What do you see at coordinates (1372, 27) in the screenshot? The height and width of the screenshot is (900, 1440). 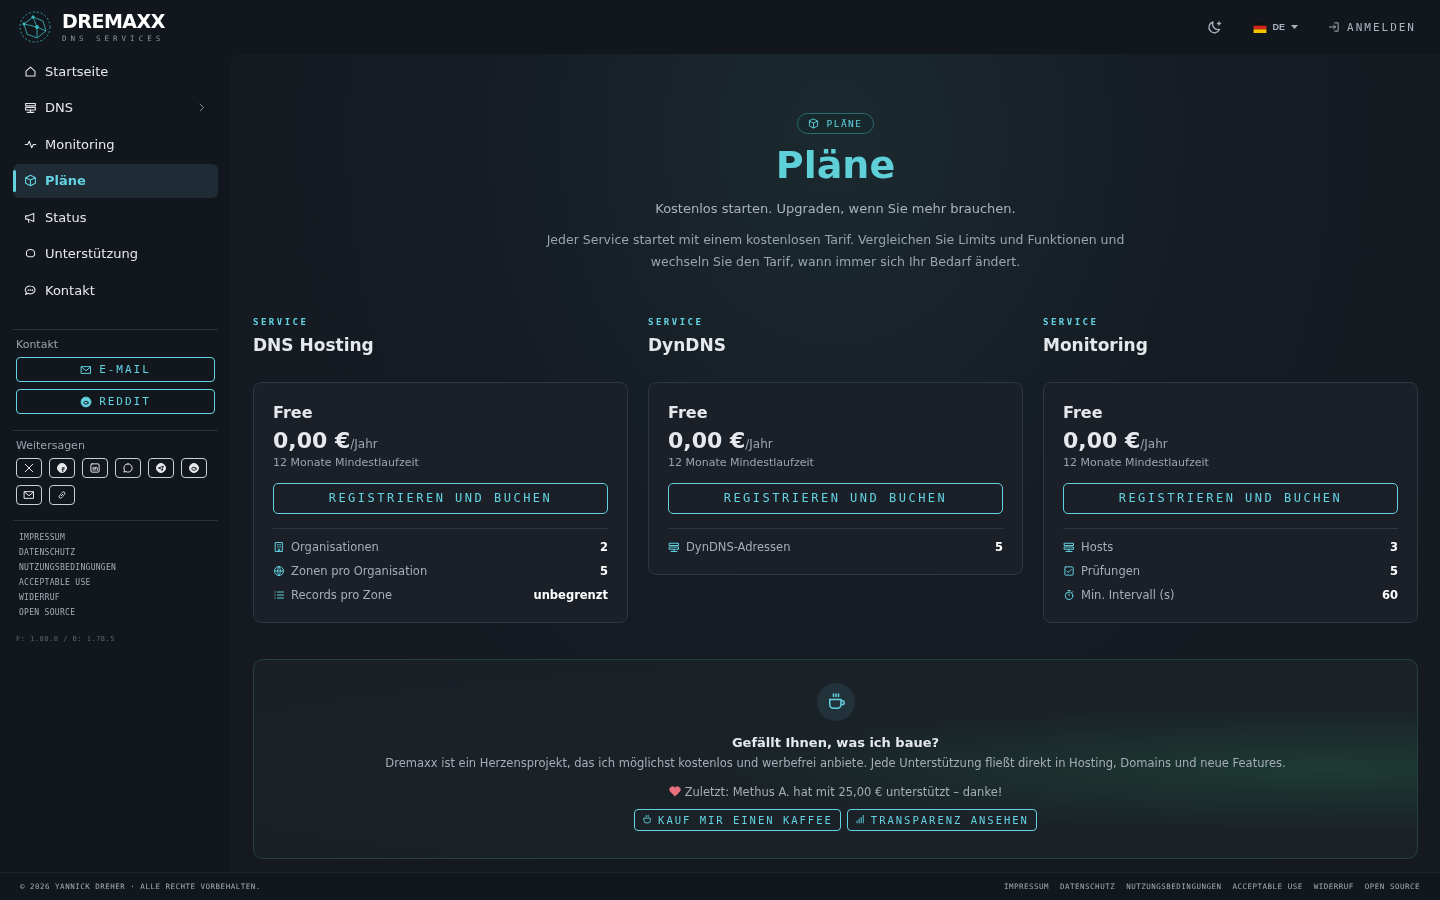 I see `login-button: ANMELDEN` at bounding box center [1372, 27].